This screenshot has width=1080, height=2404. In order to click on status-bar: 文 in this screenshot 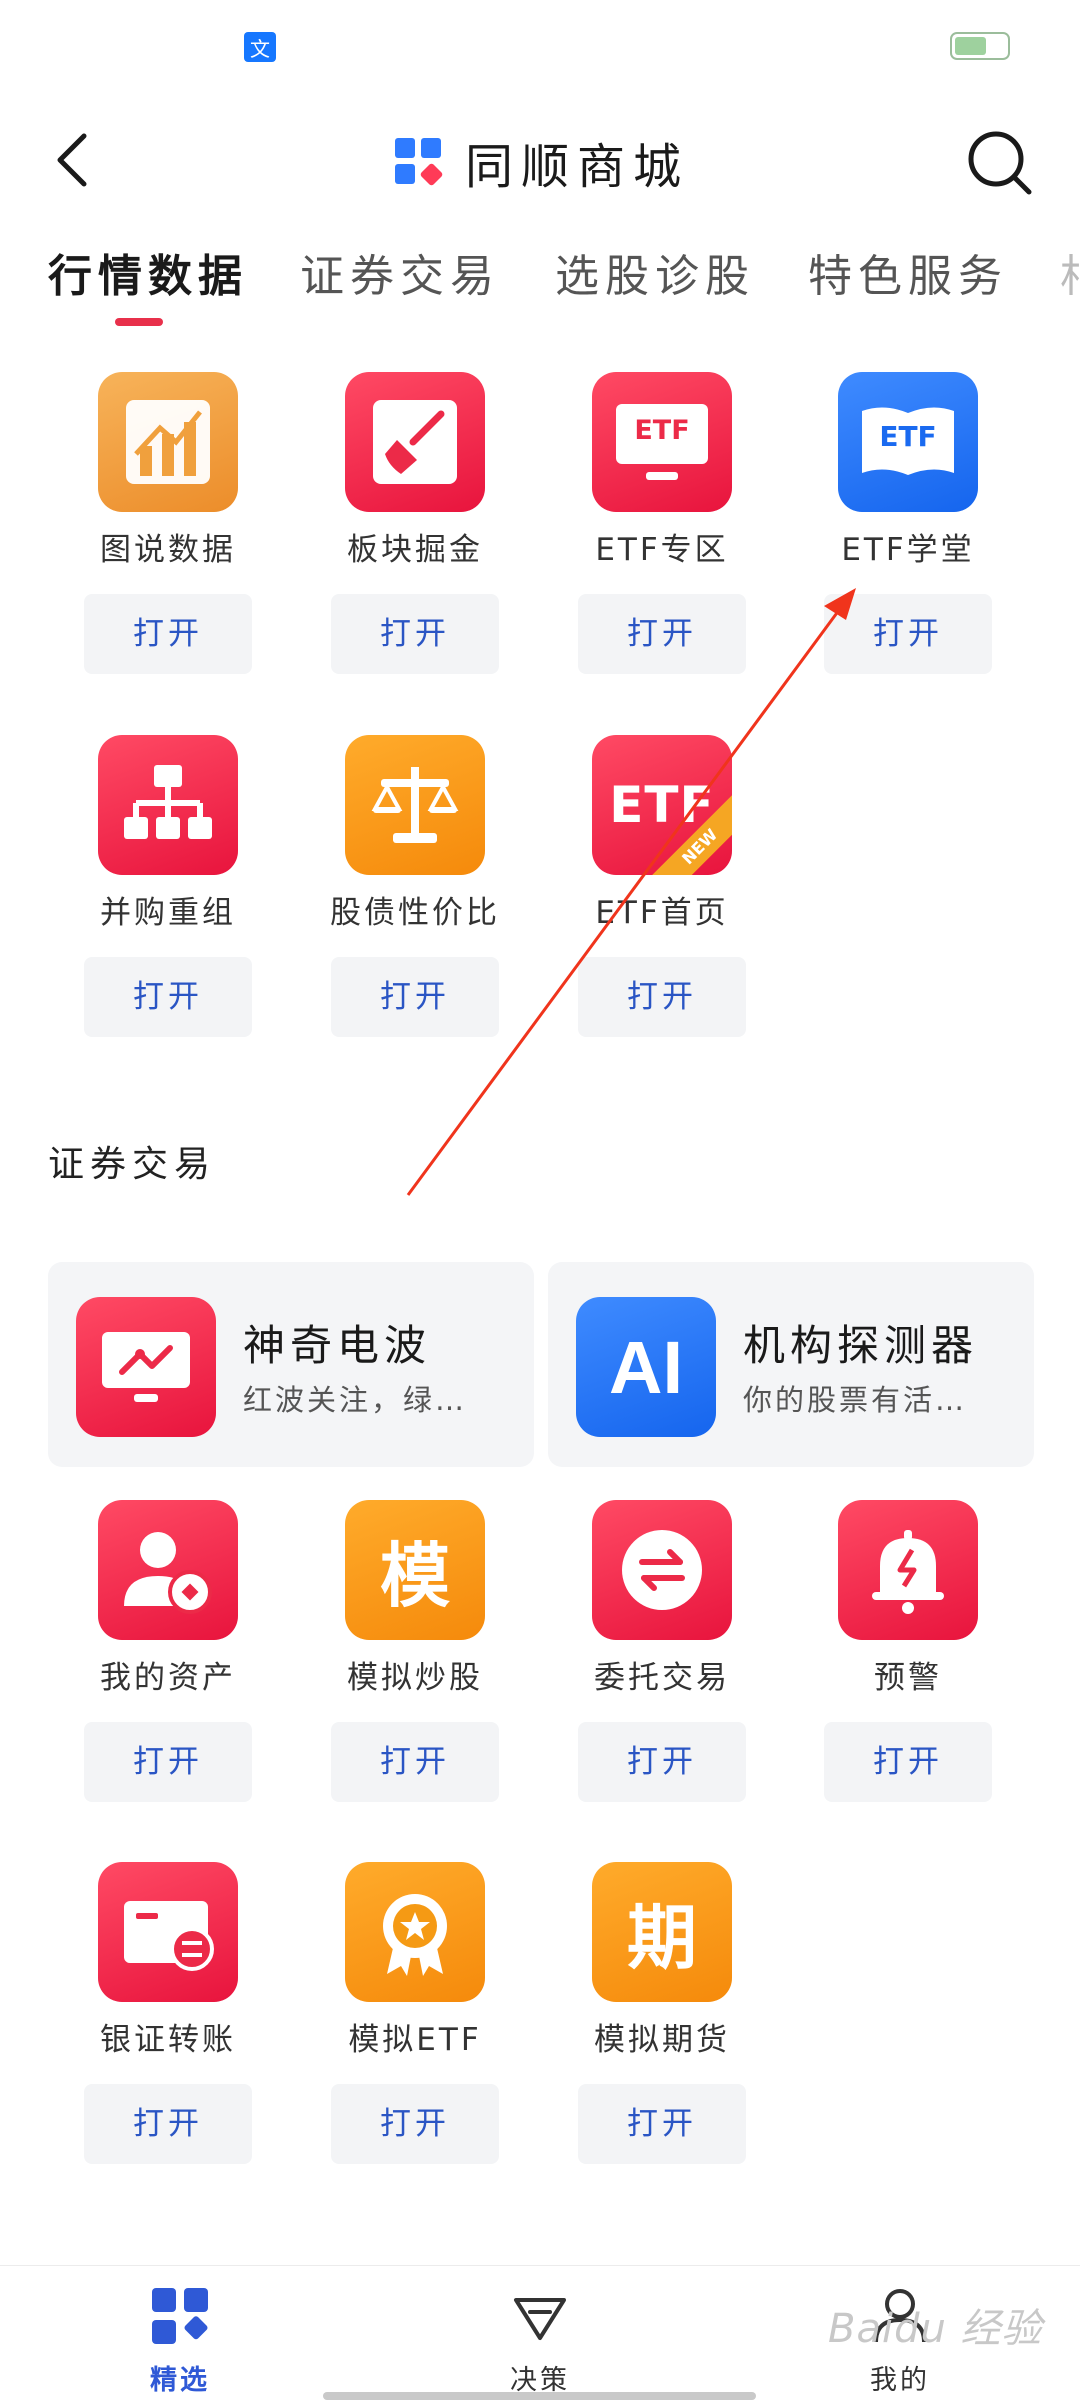, I will do `click(540, 45)`.